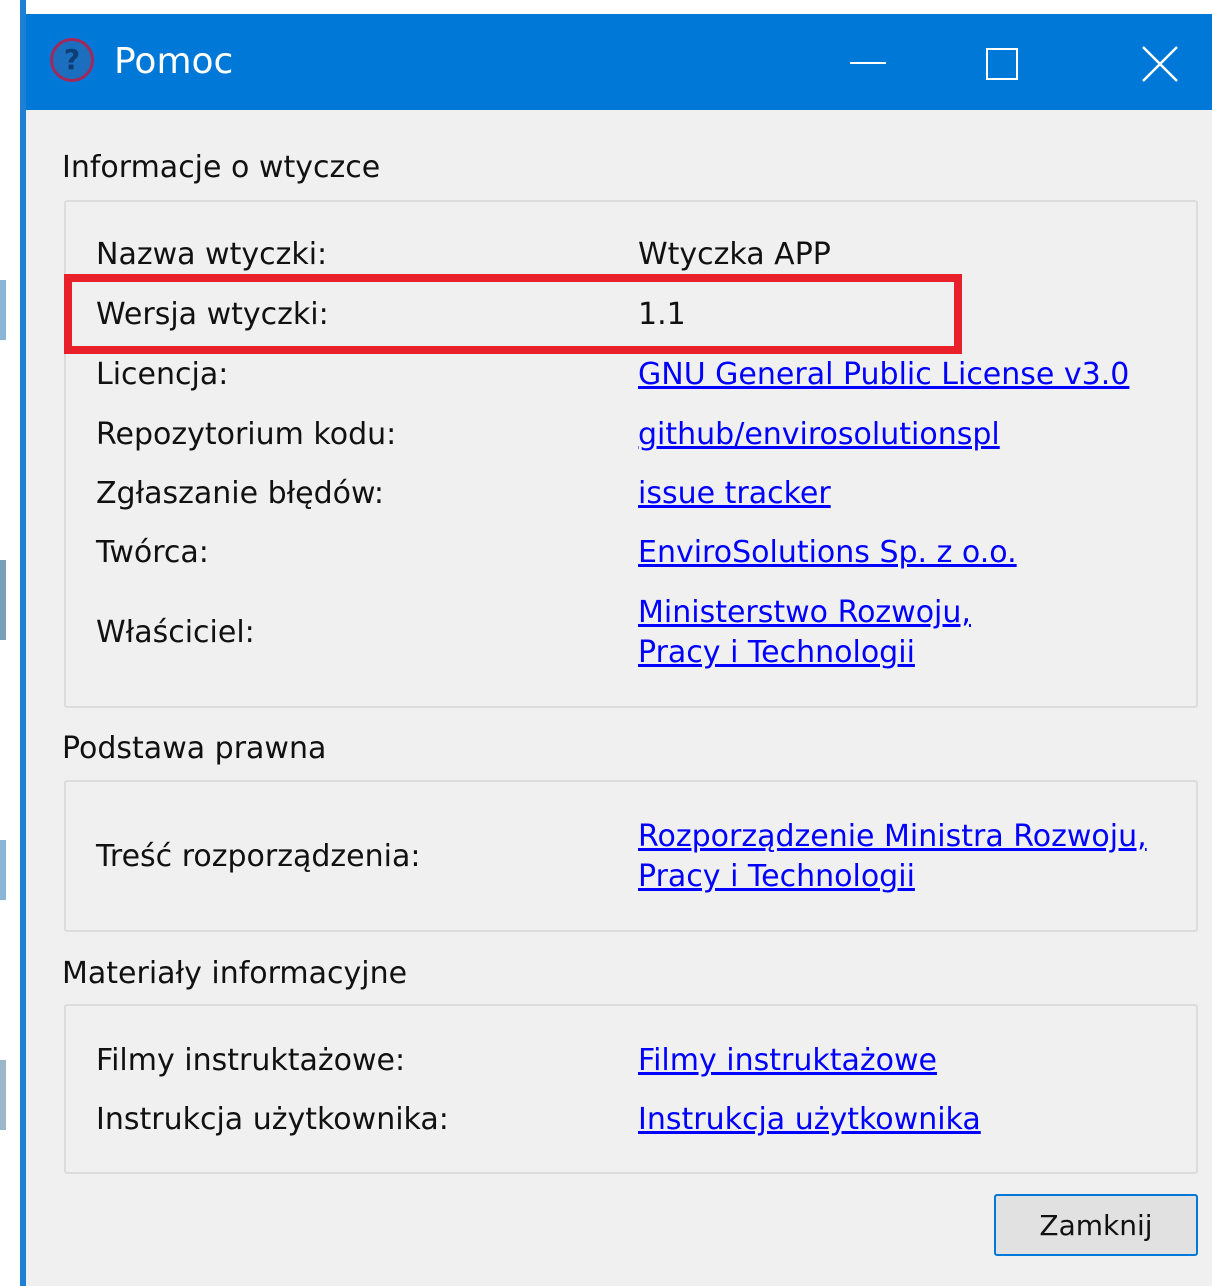 This screenshot has width=1212, height=1286. Describe the element at coordinates (194, 748) in the screenshot. I see `section-title-legal-basis: Podstawa prawna` at that location.